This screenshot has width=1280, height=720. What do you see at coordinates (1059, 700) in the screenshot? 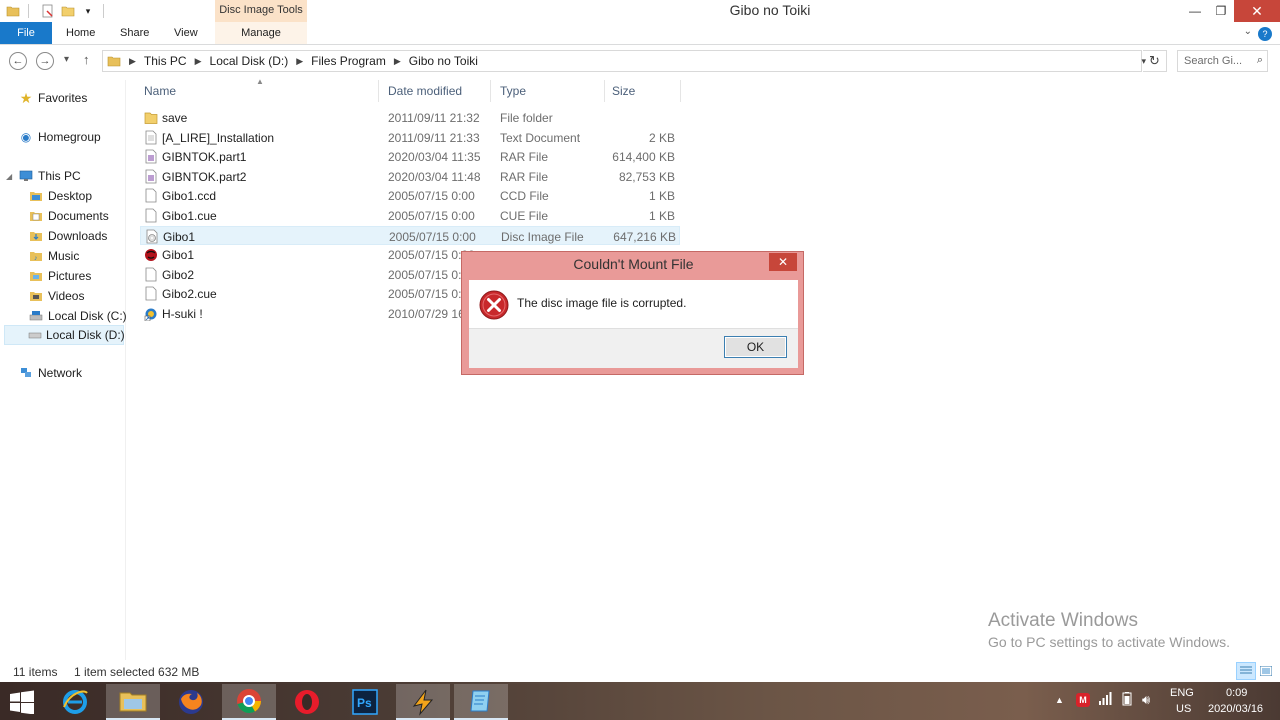
I see `show-hidden-icons-button: ▲` at bounding box center [1059, 700].